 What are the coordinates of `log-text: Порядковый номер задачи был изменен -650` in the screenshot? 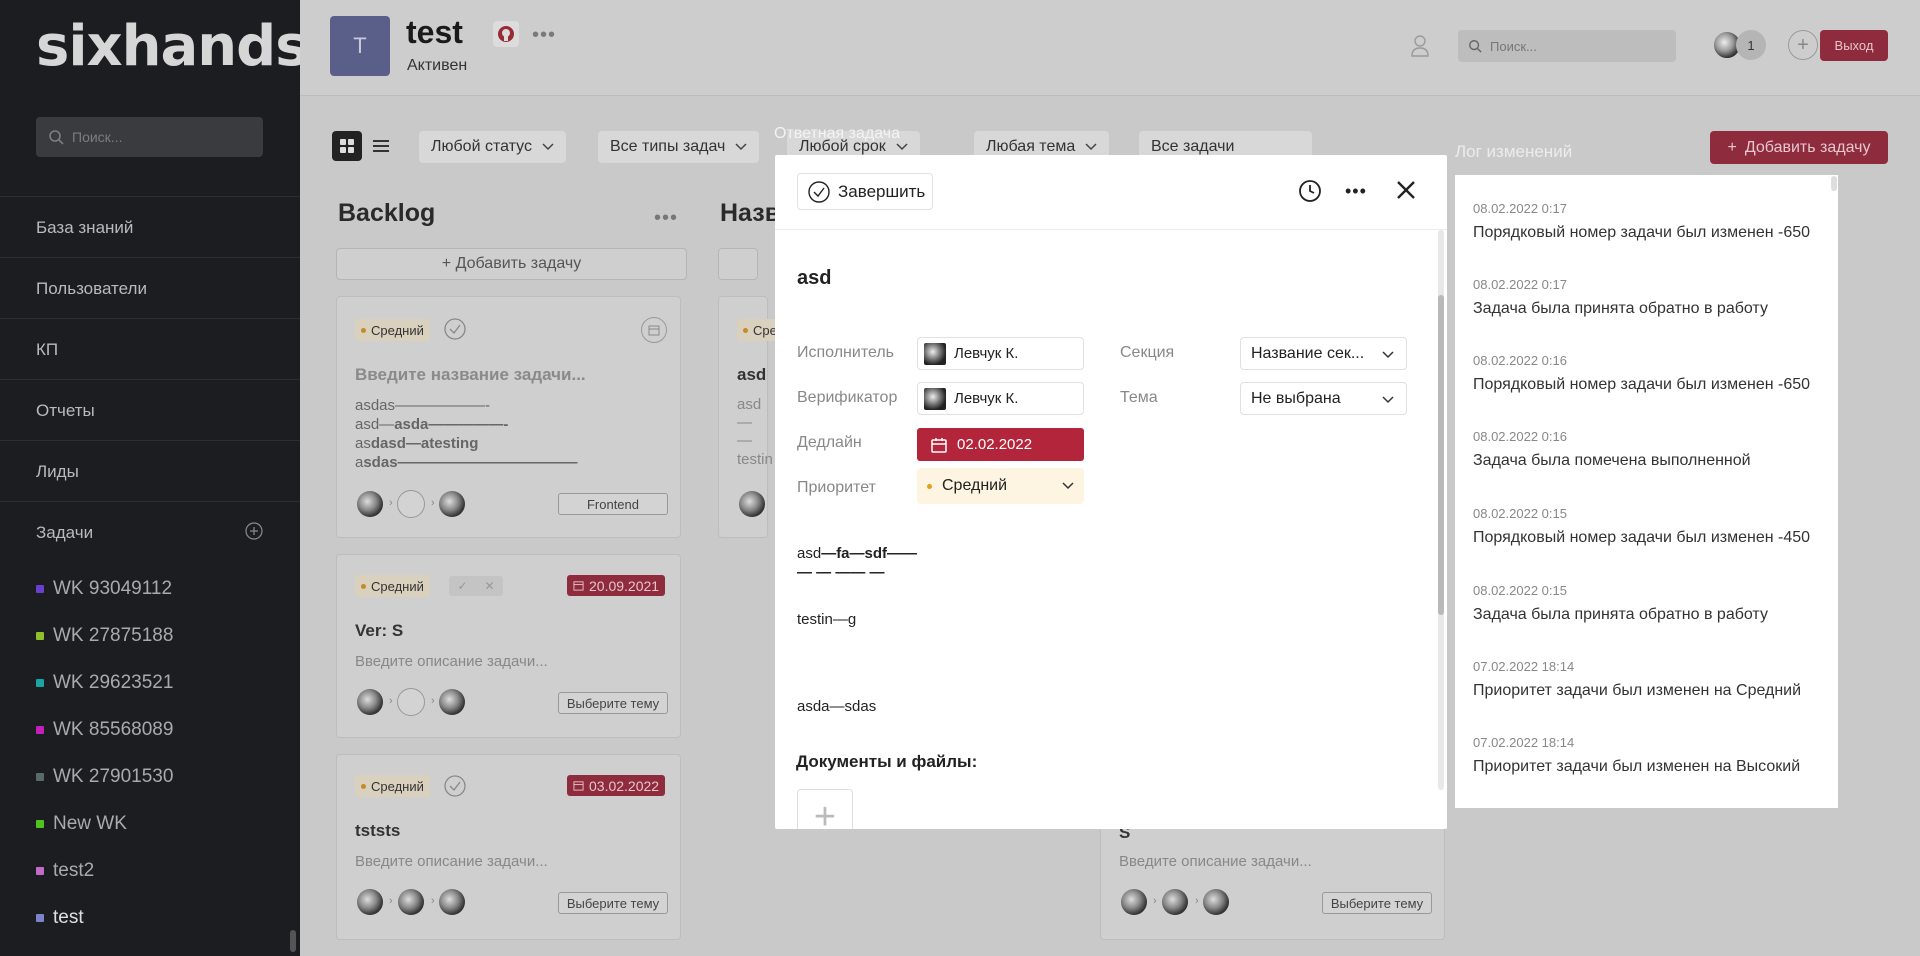 It's located at (1642, 232).